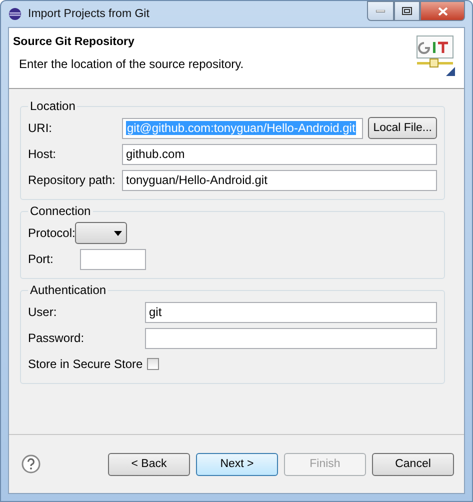  I want to click on dialog-button: Cancel, so click(413, 464).